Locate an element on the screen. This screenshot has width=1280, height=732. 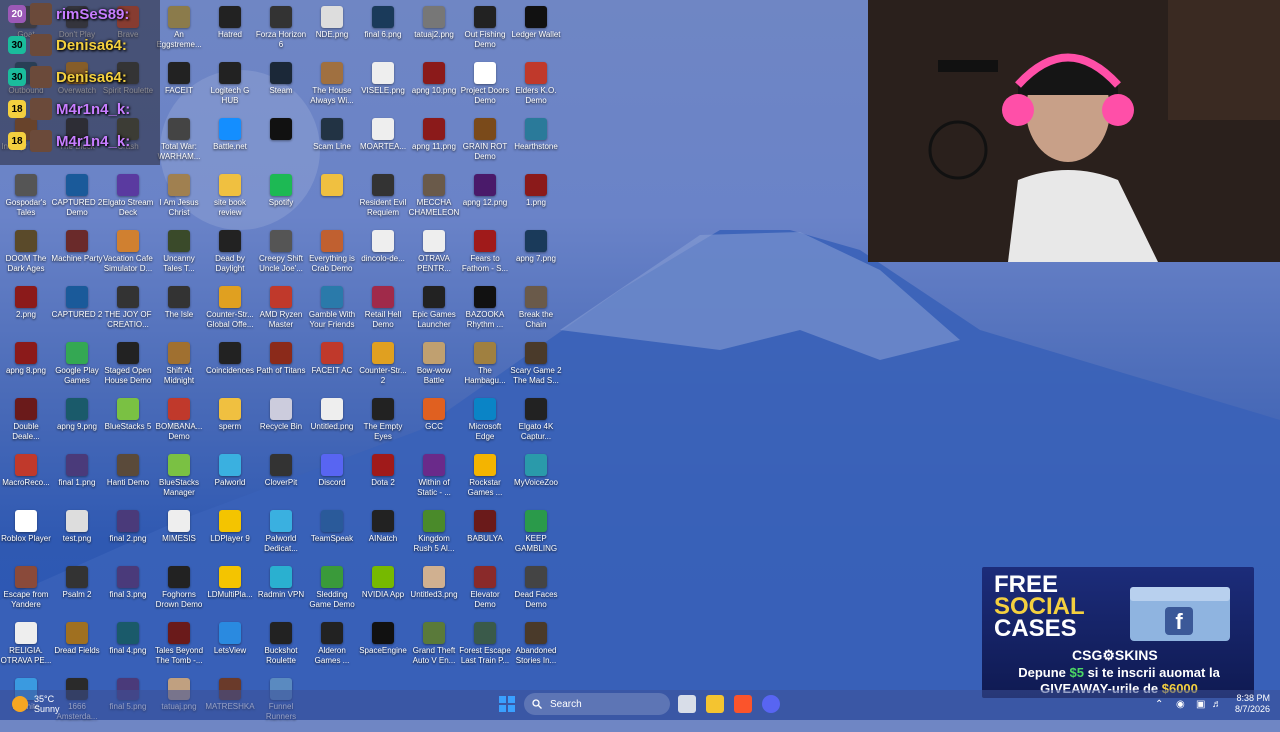
desktop-icon: Palworld is located at coordinates (230, 480).